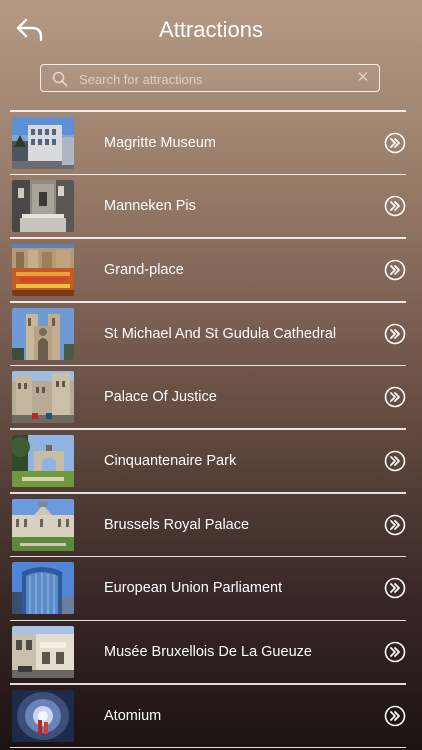 The height and width of the screenshot is (750, 422). Describe the element at coordinates (60, 79) in the screenshot. I see `search-icon` at that location.